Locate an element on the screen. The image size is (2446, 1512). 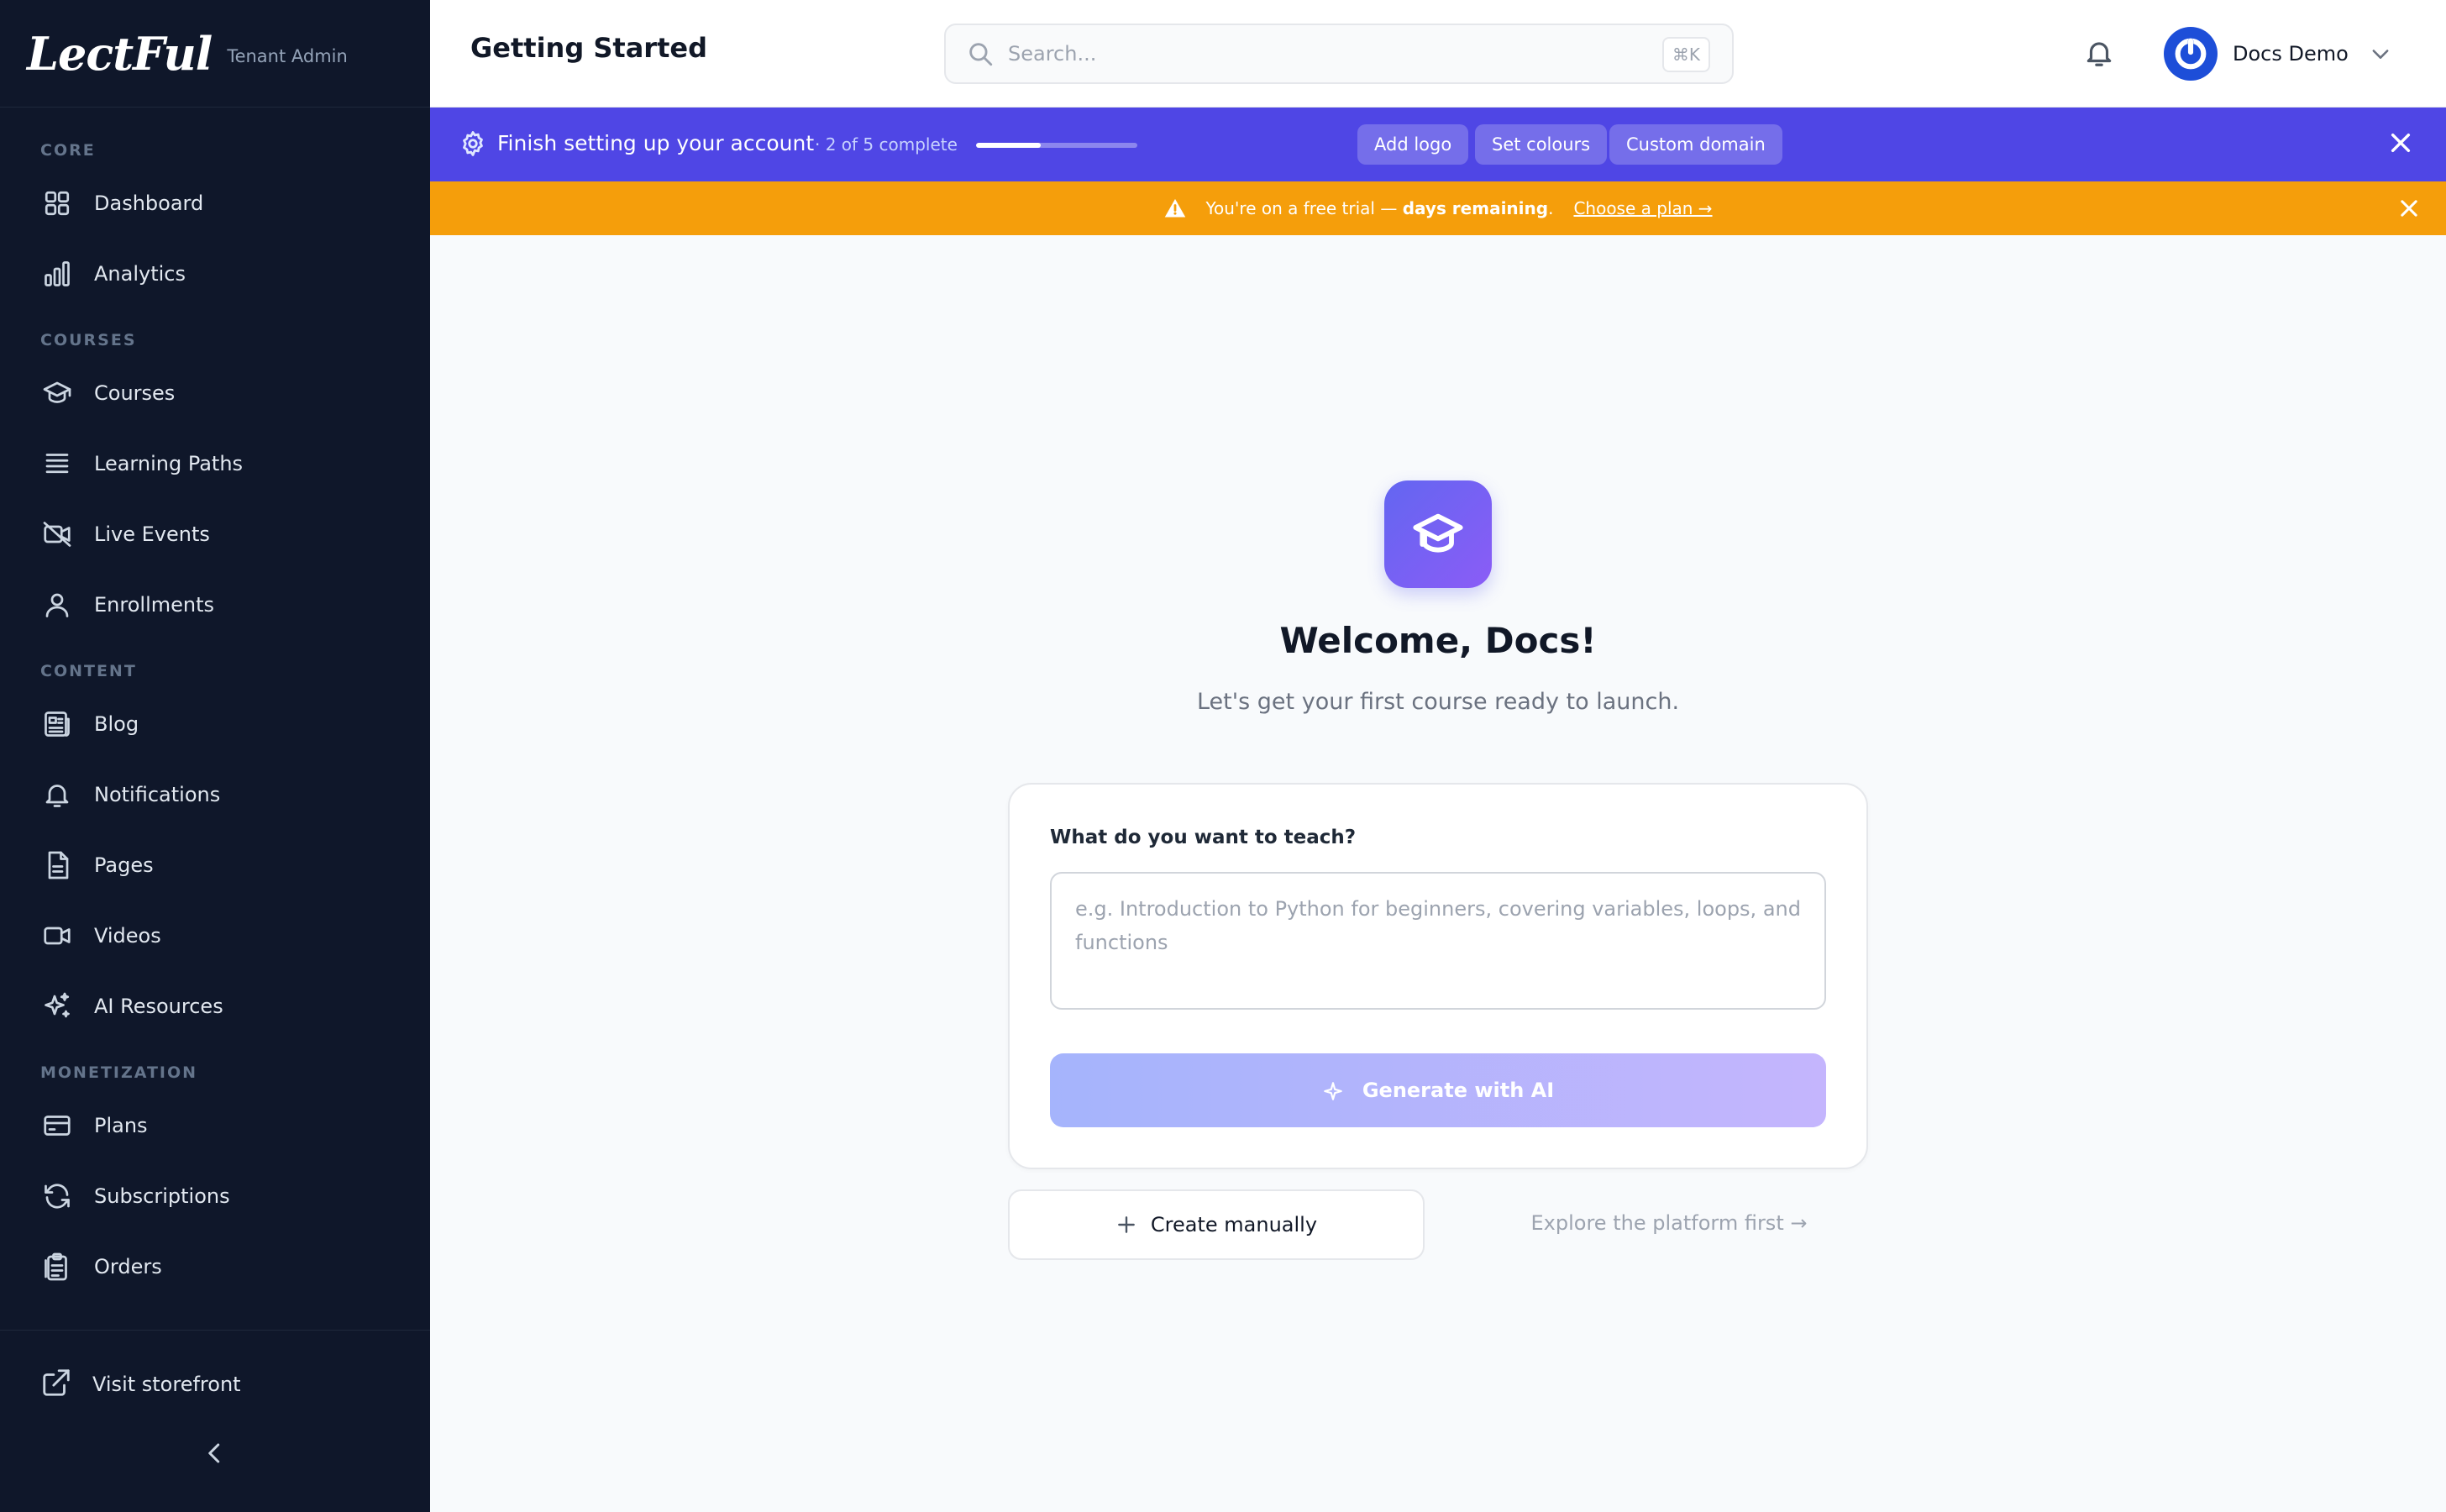
welcome-heading: Welcome, Docs! is located at coordinates (1438, 640).